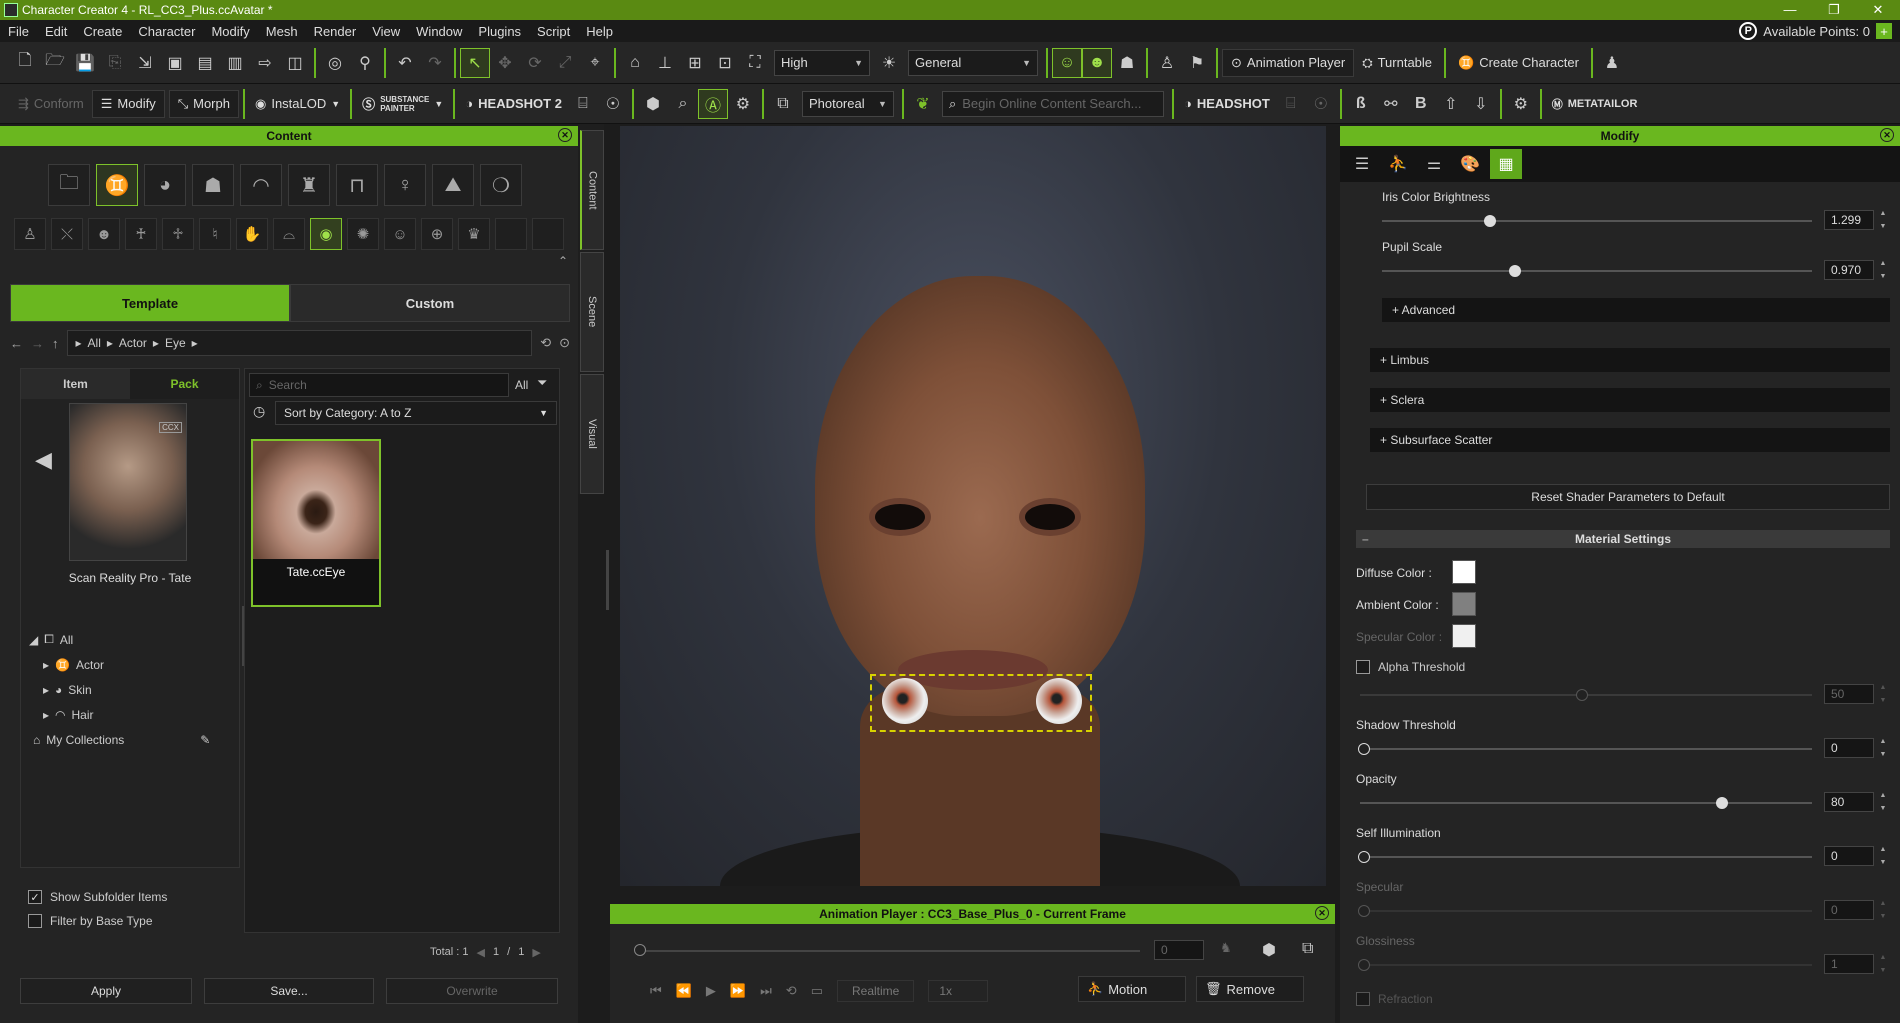  Describe the element at coordinates (90, 921) in the screenshot. I see `filter-base-type-checkbox: Filter by Base Type` at that location.